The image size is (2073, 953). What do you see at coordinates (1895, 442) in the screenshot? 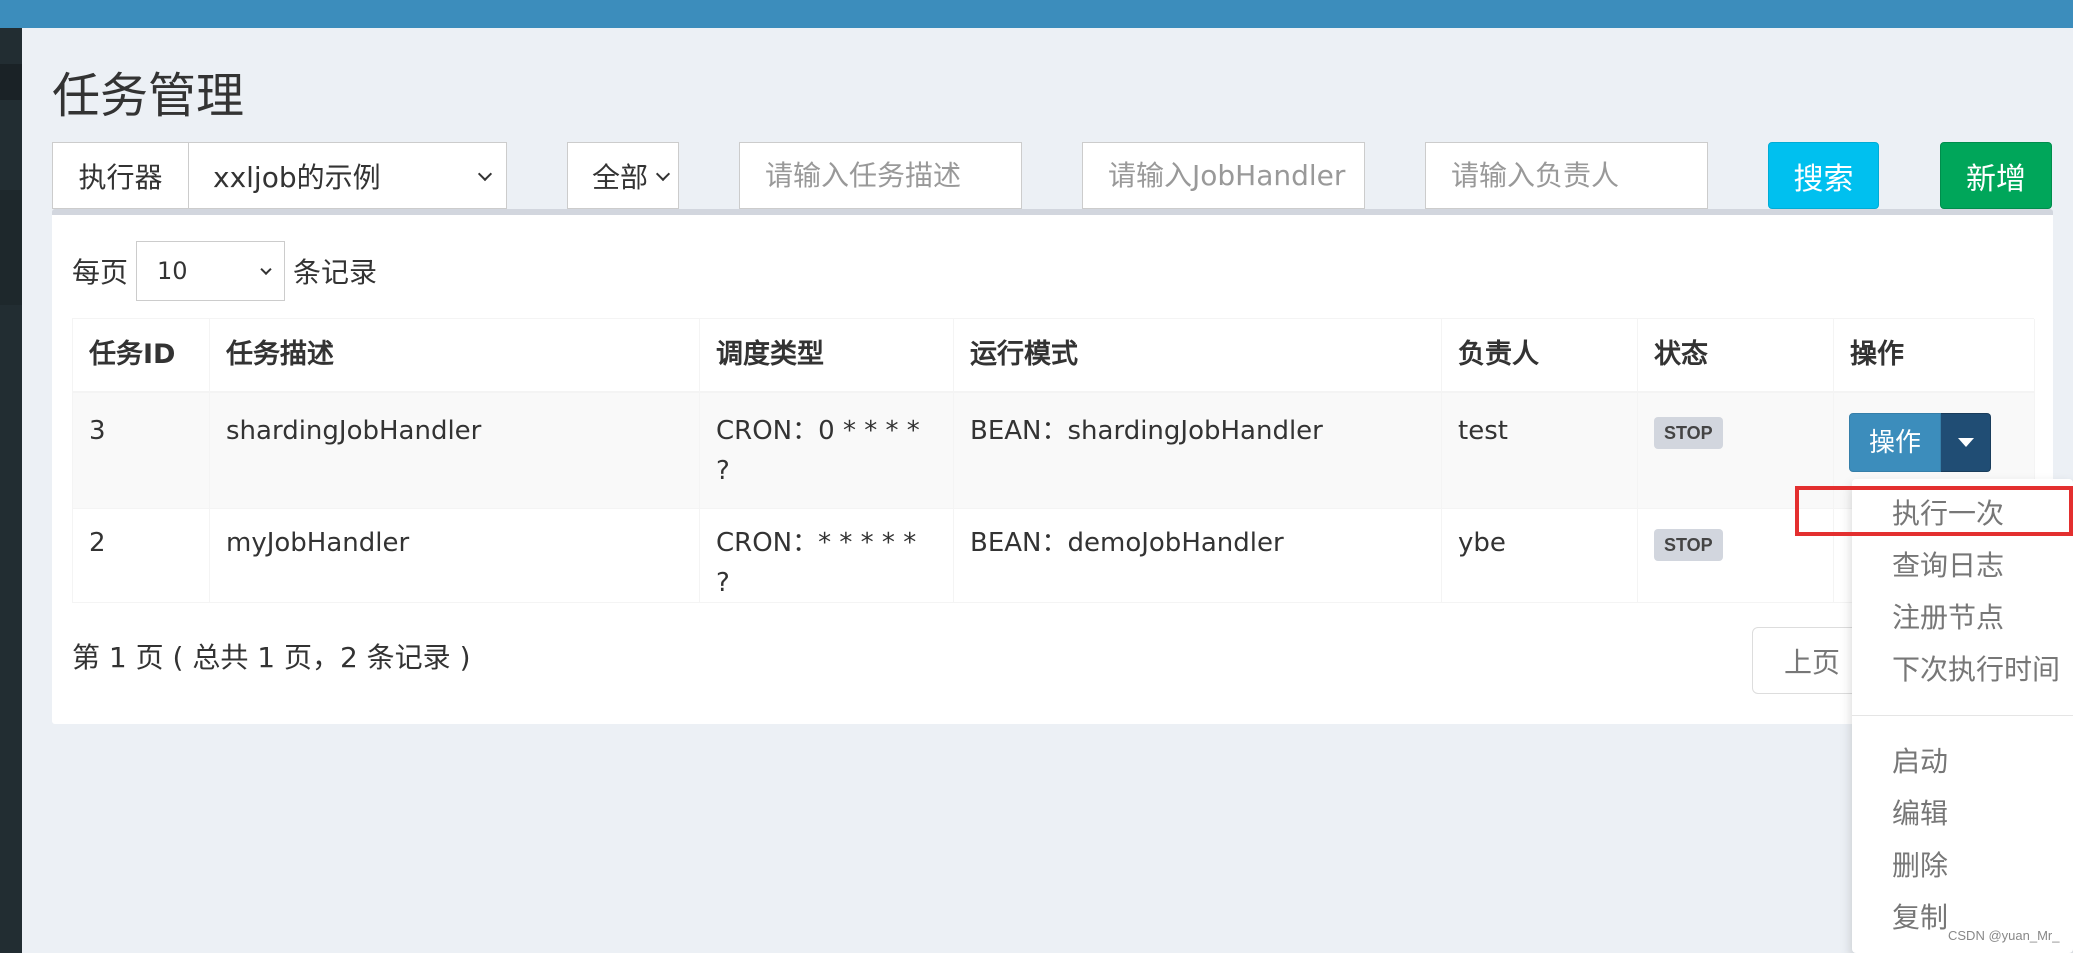
I see `action-button: 操作` at bounding box center [1895, 442].